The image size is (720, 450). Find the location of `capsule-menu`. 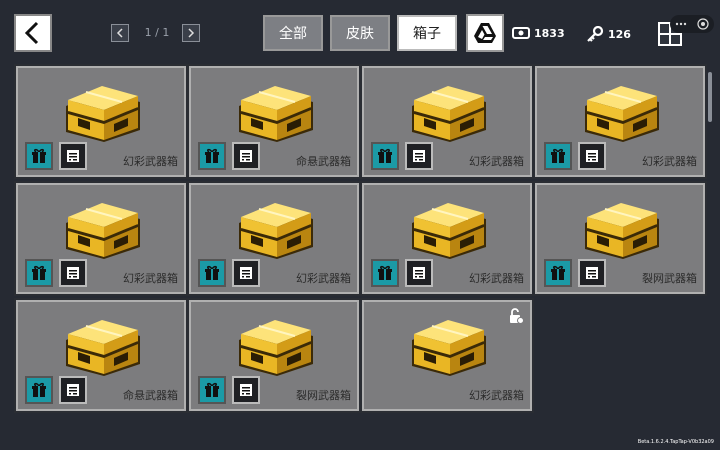

capsule-menu is located at coordinates (692, 24).